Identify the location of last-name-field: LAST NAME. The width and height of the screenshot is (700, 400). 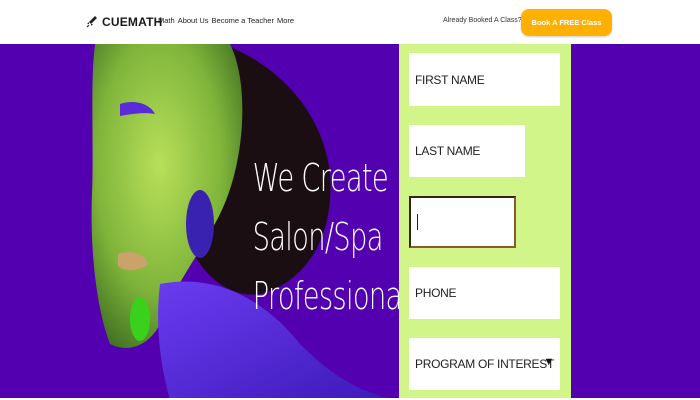
(467, 151).